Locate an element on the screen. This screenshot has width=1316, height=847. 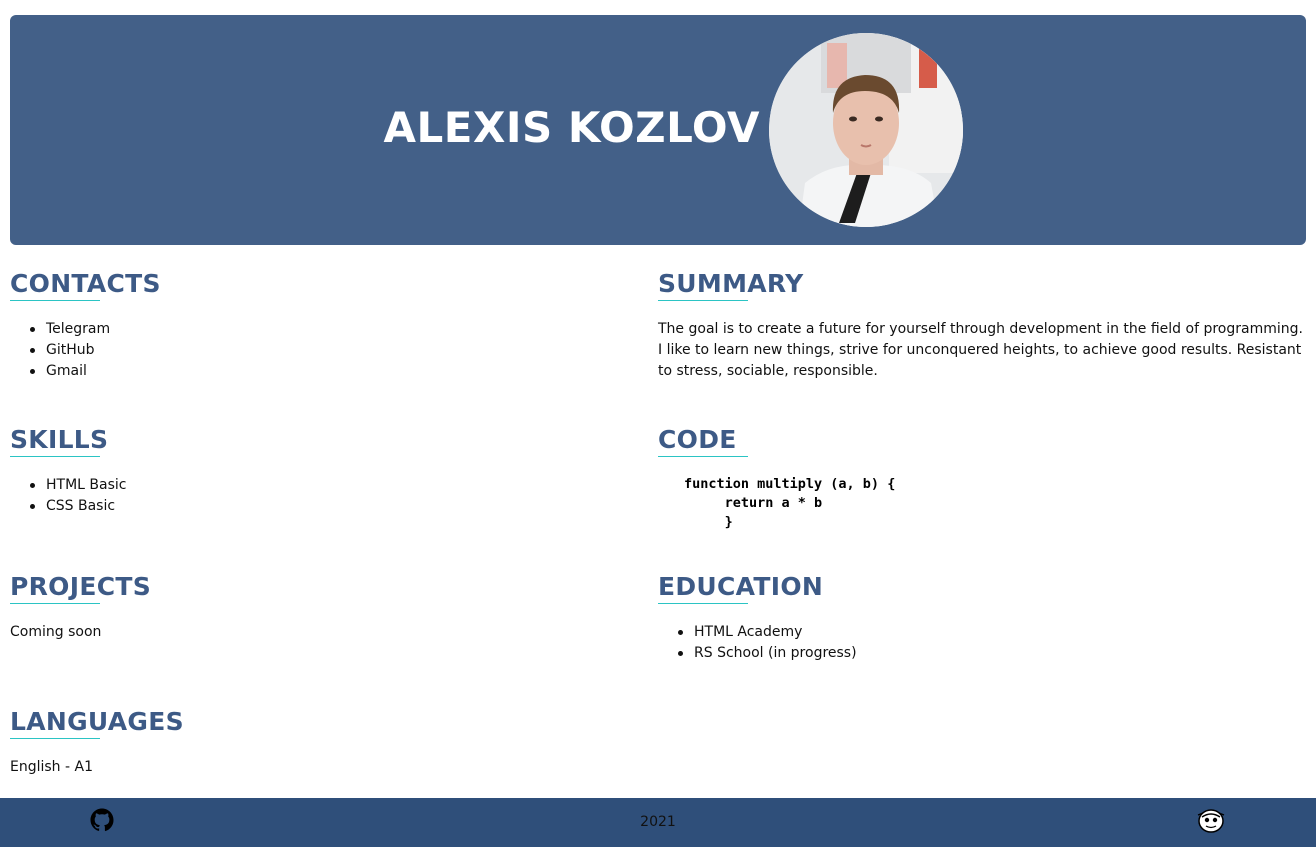
languages-heading: LANGUAGES is located at coordinates (97, 721).